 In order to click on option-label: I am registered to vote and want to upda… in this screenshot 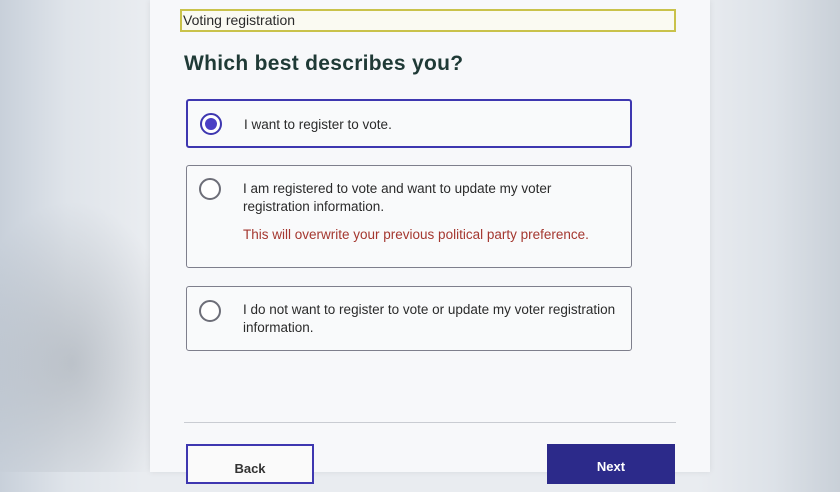, I will do `click(397, 197)`.